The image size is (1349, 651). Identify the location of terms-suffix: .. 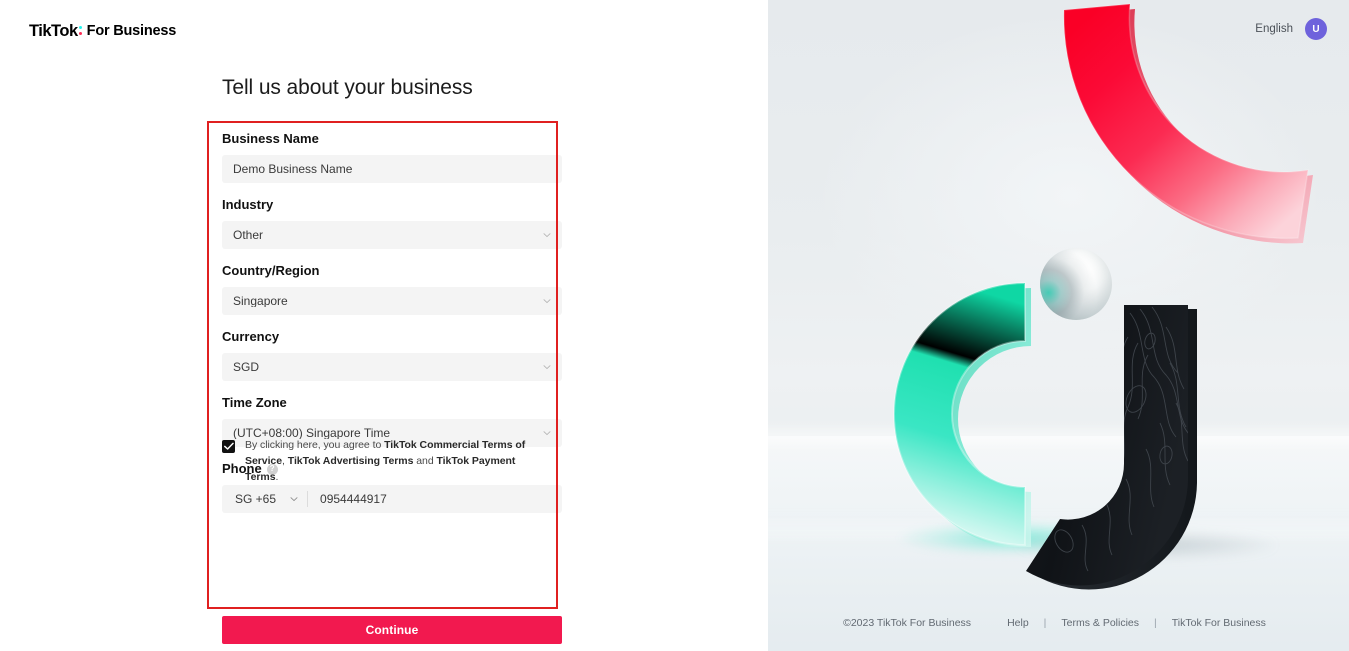
(277, 477).